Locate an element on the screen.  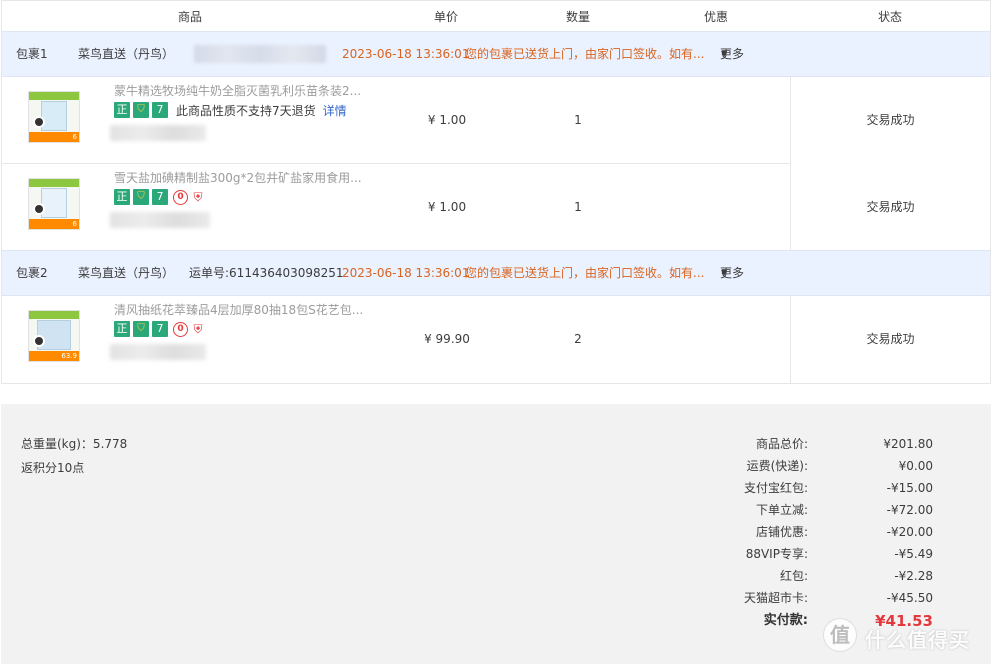
tracking-number-blurred is located at coordinates (260, 54).